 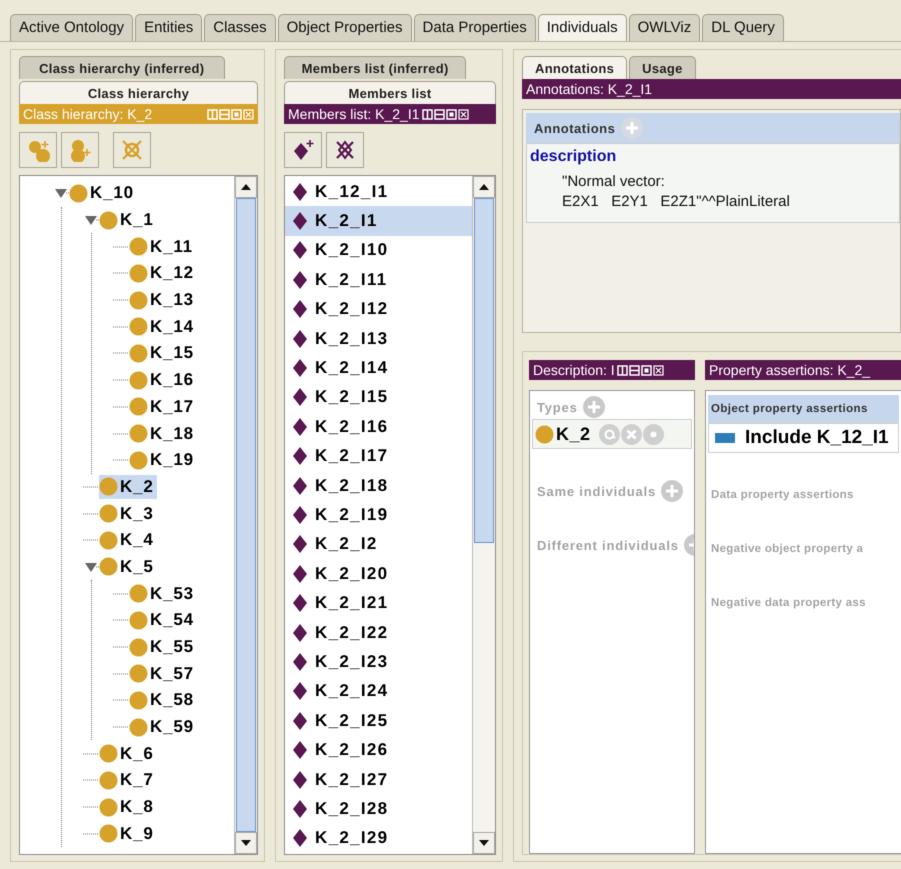 What do you see at coordinates (168, 27) in the screenshot?
I see `main-tab: Entities` at bounding box center [168, 27].